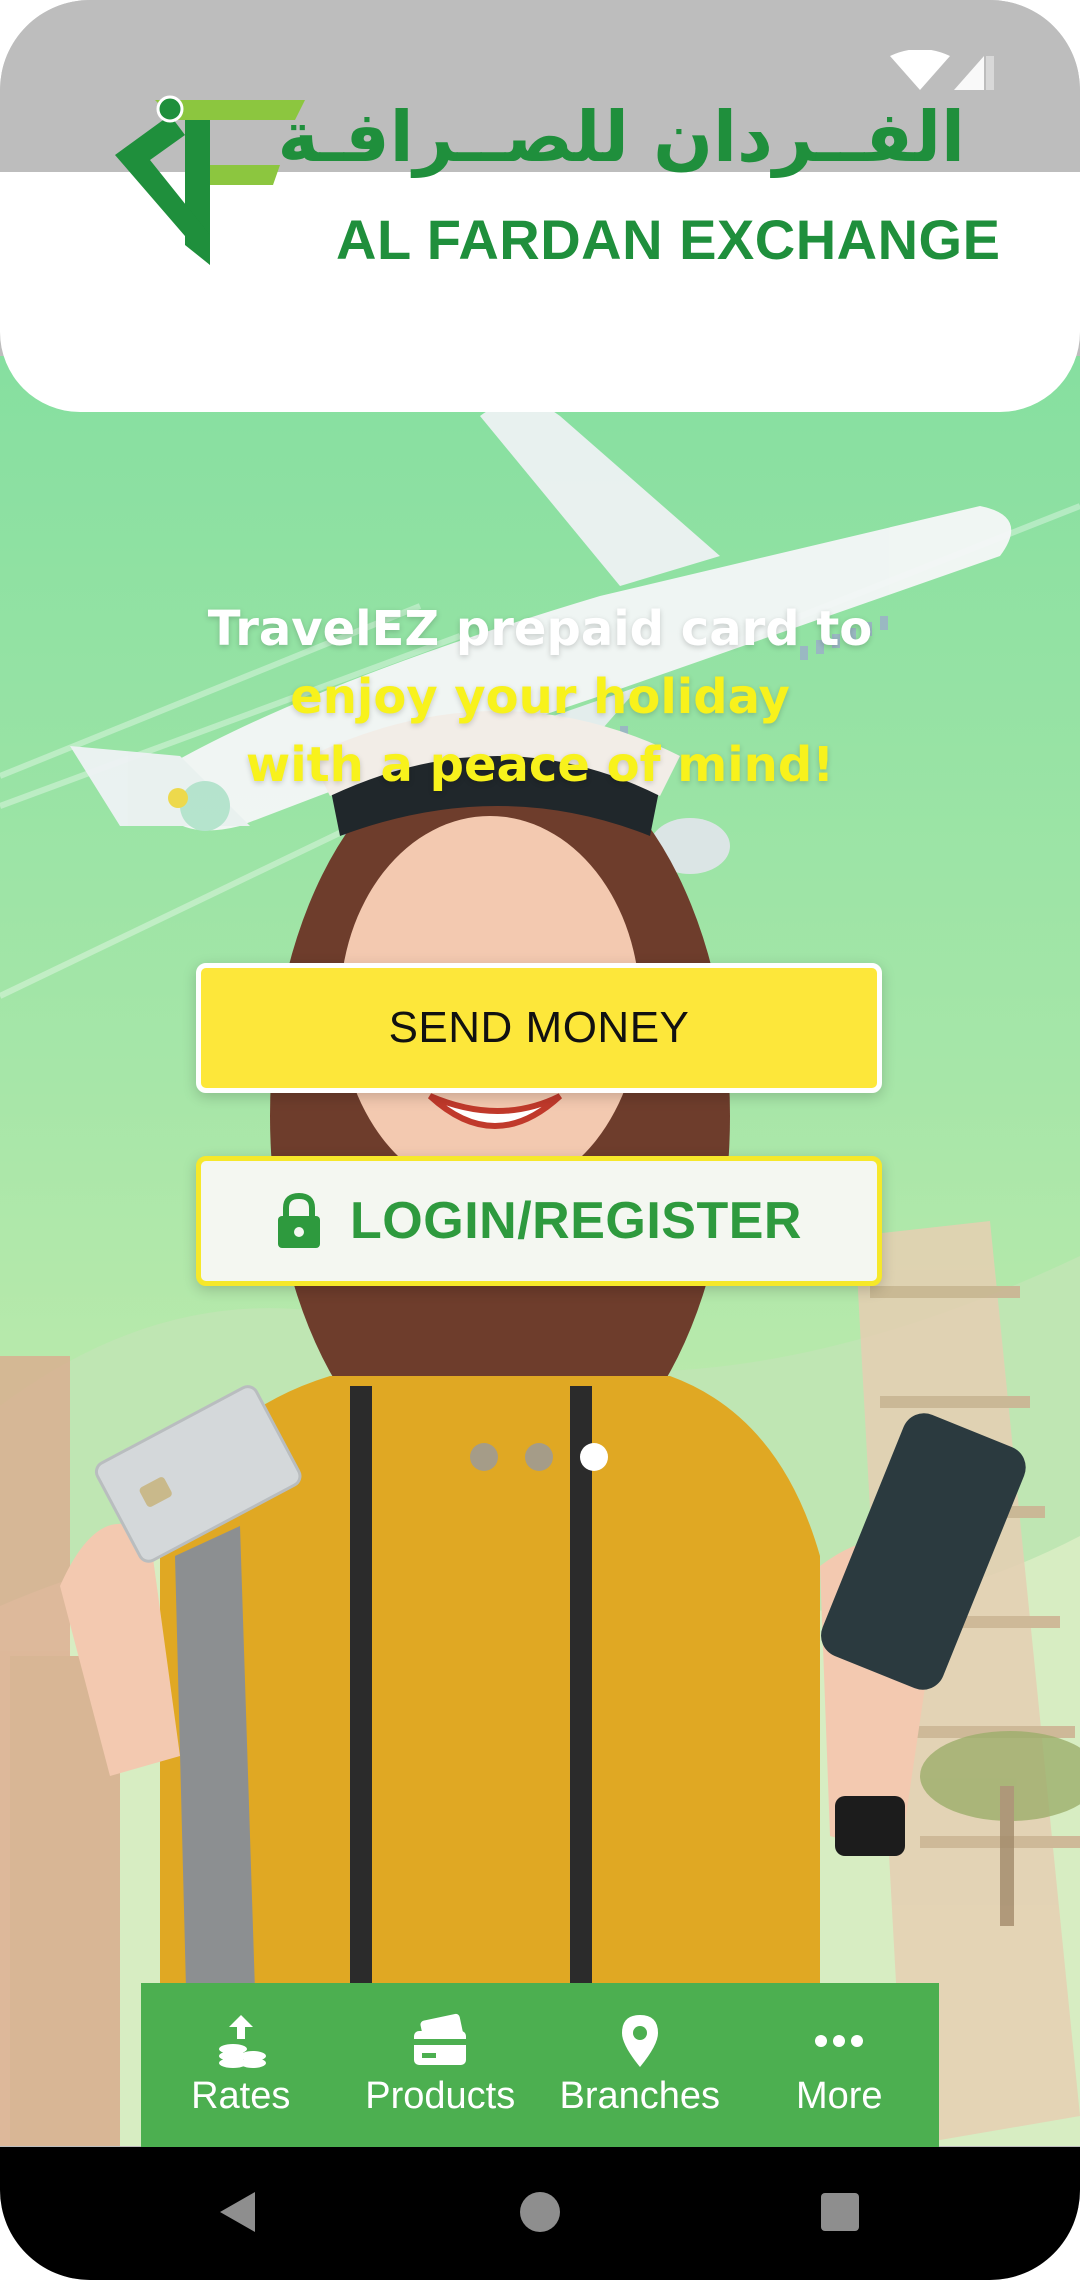 Image resolution: width=1080 pixels, height=2280 pixels. Describe the element at coordinates (639, 2040) in the screenshot. I see `location-pin-icon` at that location.